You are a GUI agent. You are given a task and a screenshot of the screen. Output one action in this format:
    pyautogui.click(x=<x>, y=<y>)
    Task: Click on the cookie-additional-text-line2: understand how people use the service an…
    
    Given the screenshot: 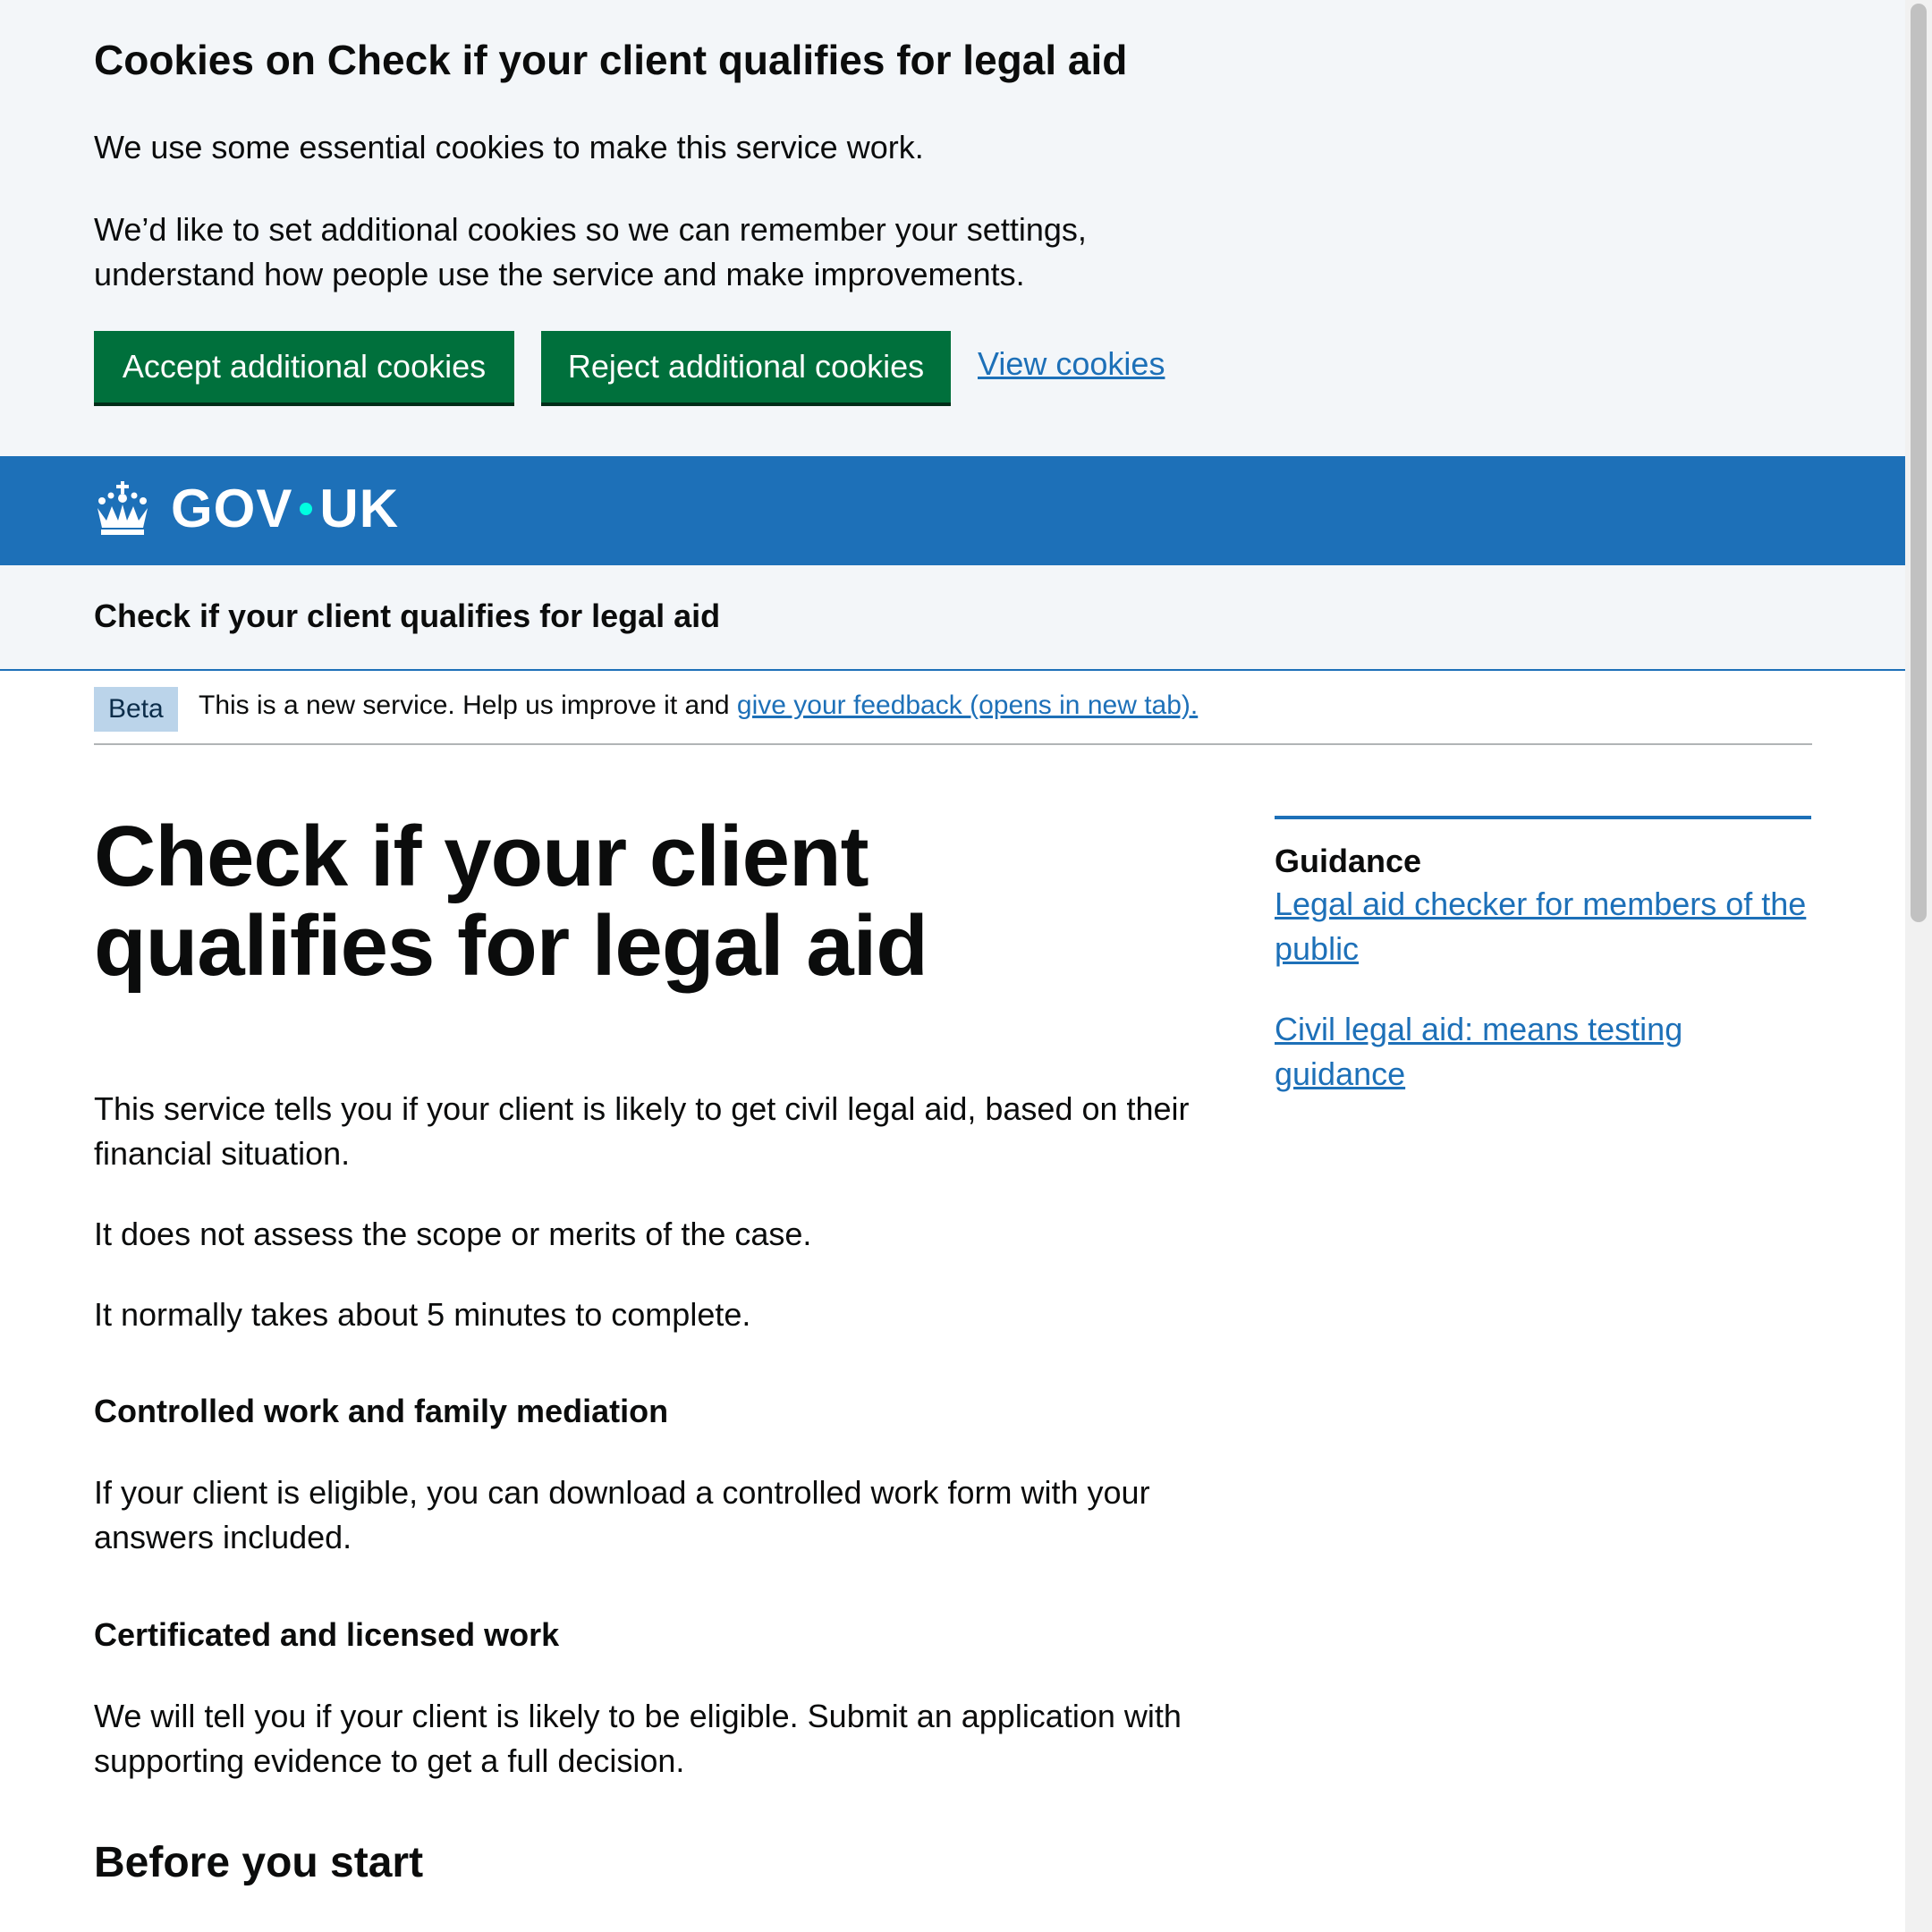 What is the action you would take?
    pyautogui.click(x=559, y=274)
    